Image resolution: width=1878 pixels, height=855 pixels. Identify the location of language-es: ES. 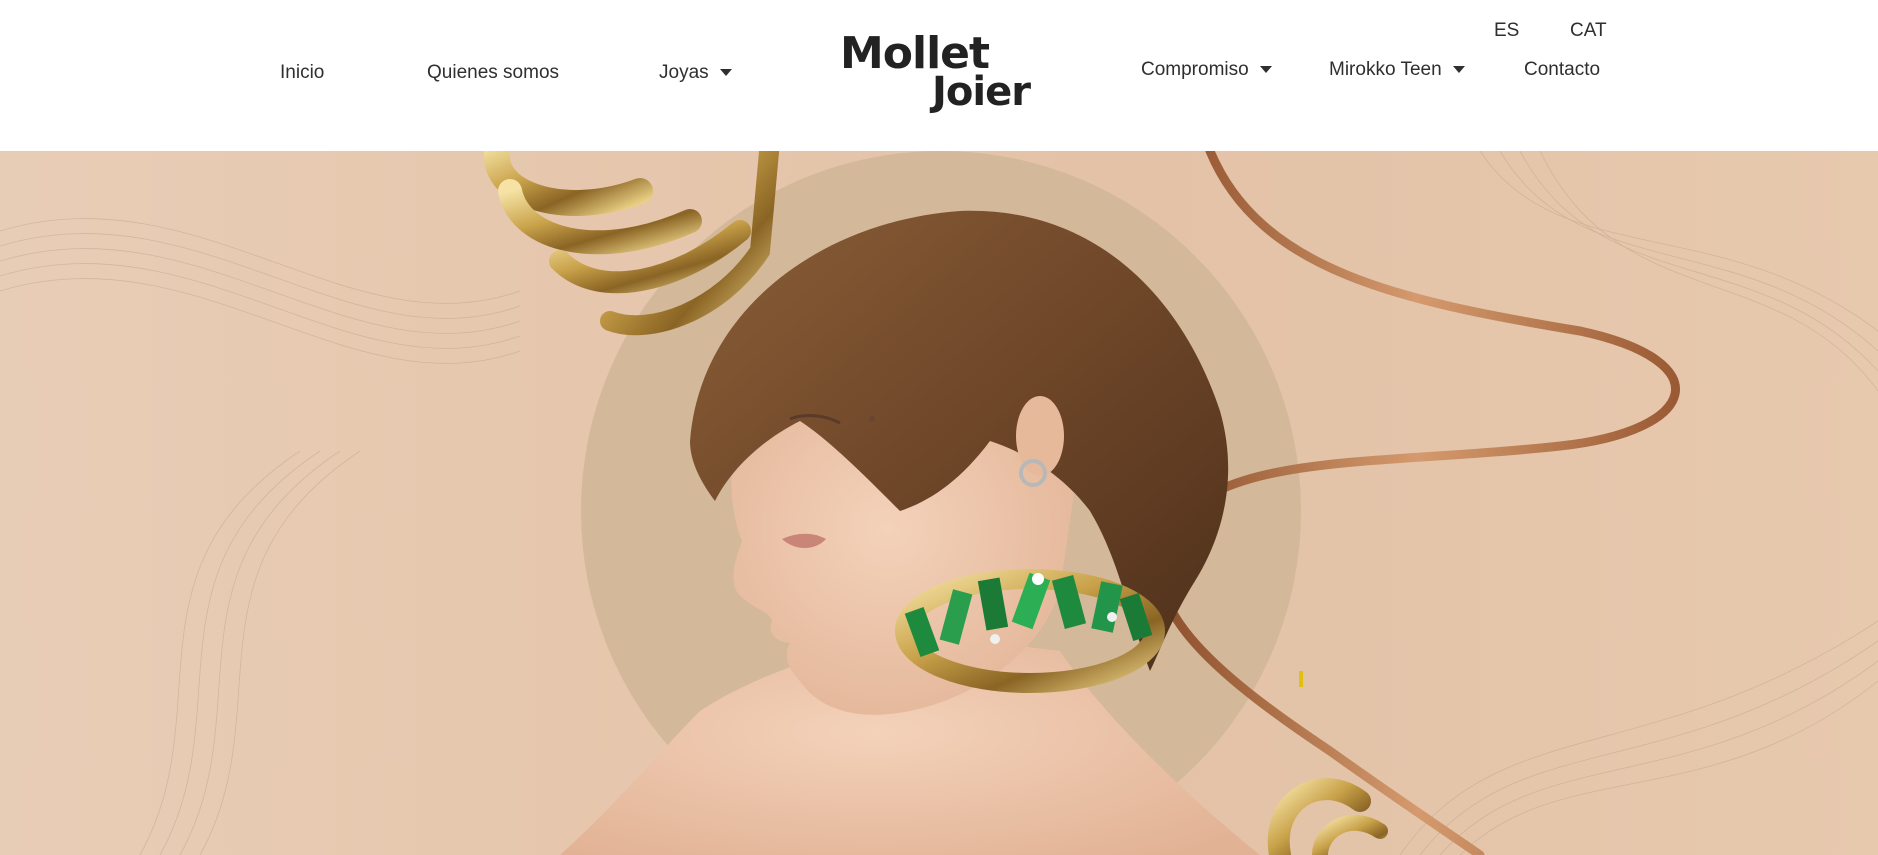
(1506, 30).